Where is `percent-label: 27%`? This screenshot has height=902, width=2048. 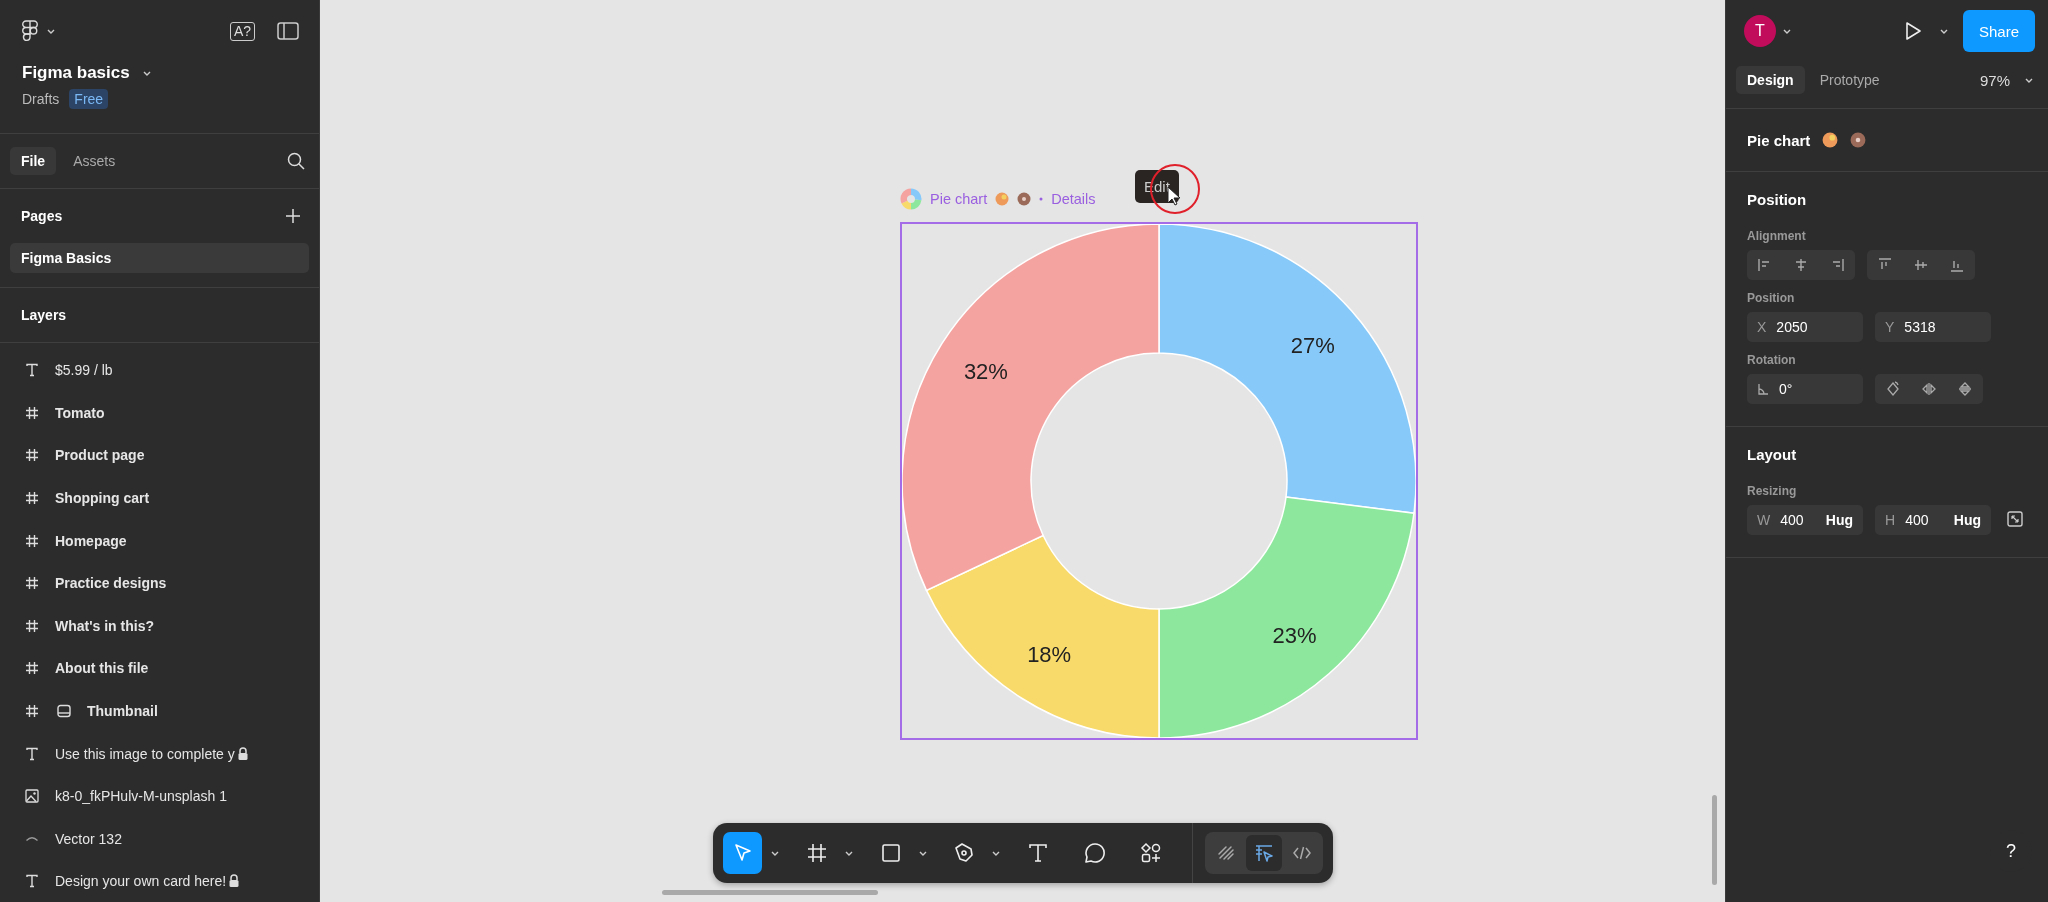 percent-label: 27% is located at coordinates (1312, 346).